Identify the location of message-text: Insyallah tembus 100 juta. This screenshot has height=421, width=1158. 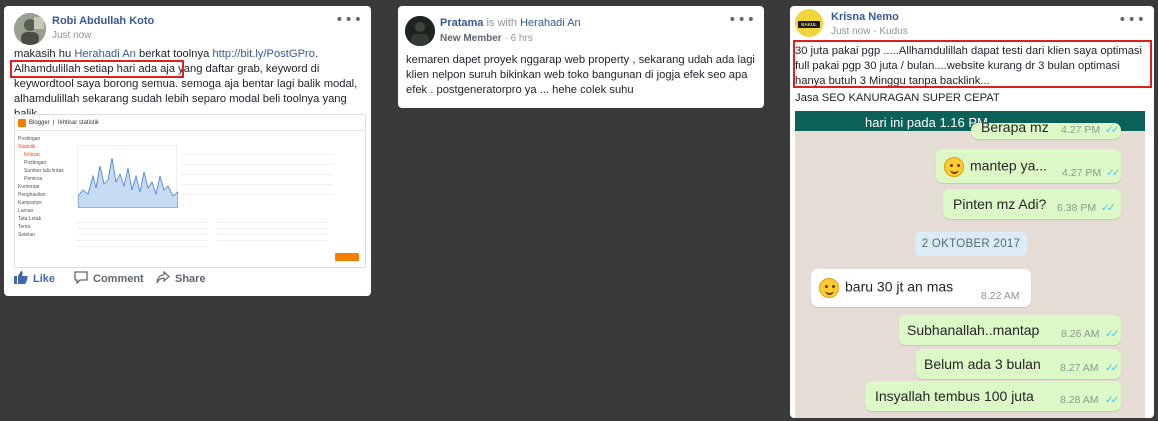
(954, 396).